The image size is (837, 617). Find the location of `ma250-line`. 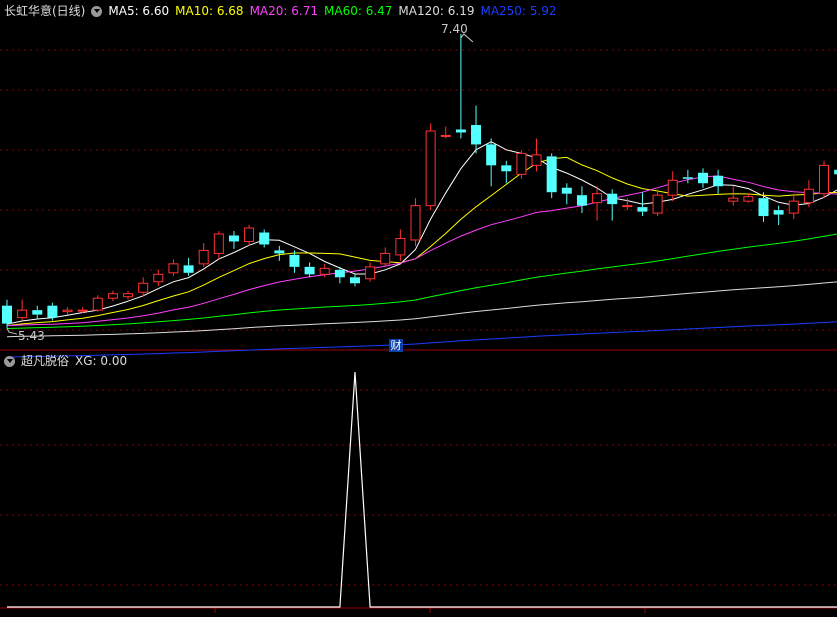

ma250-line is located at coordinates (421, 339).